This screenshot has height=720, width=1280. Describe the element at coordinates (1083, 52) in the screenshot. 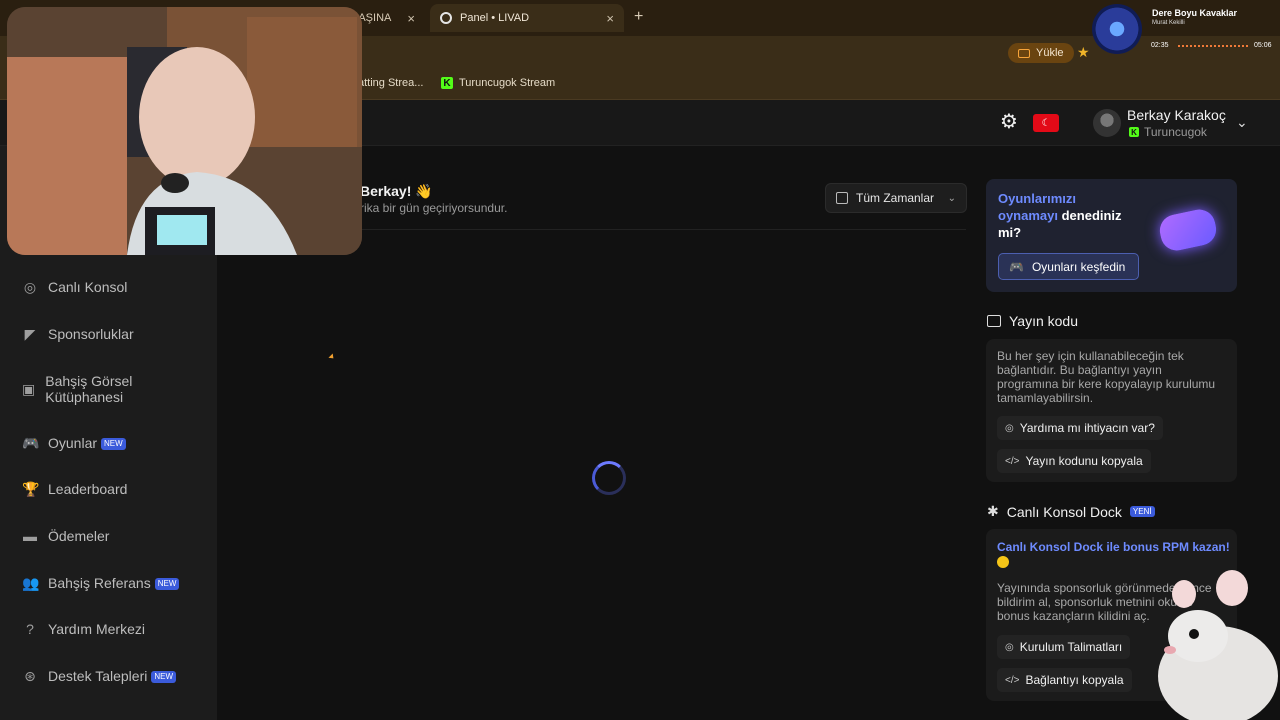

I see `bookmark-star-icon: ★` at that location.